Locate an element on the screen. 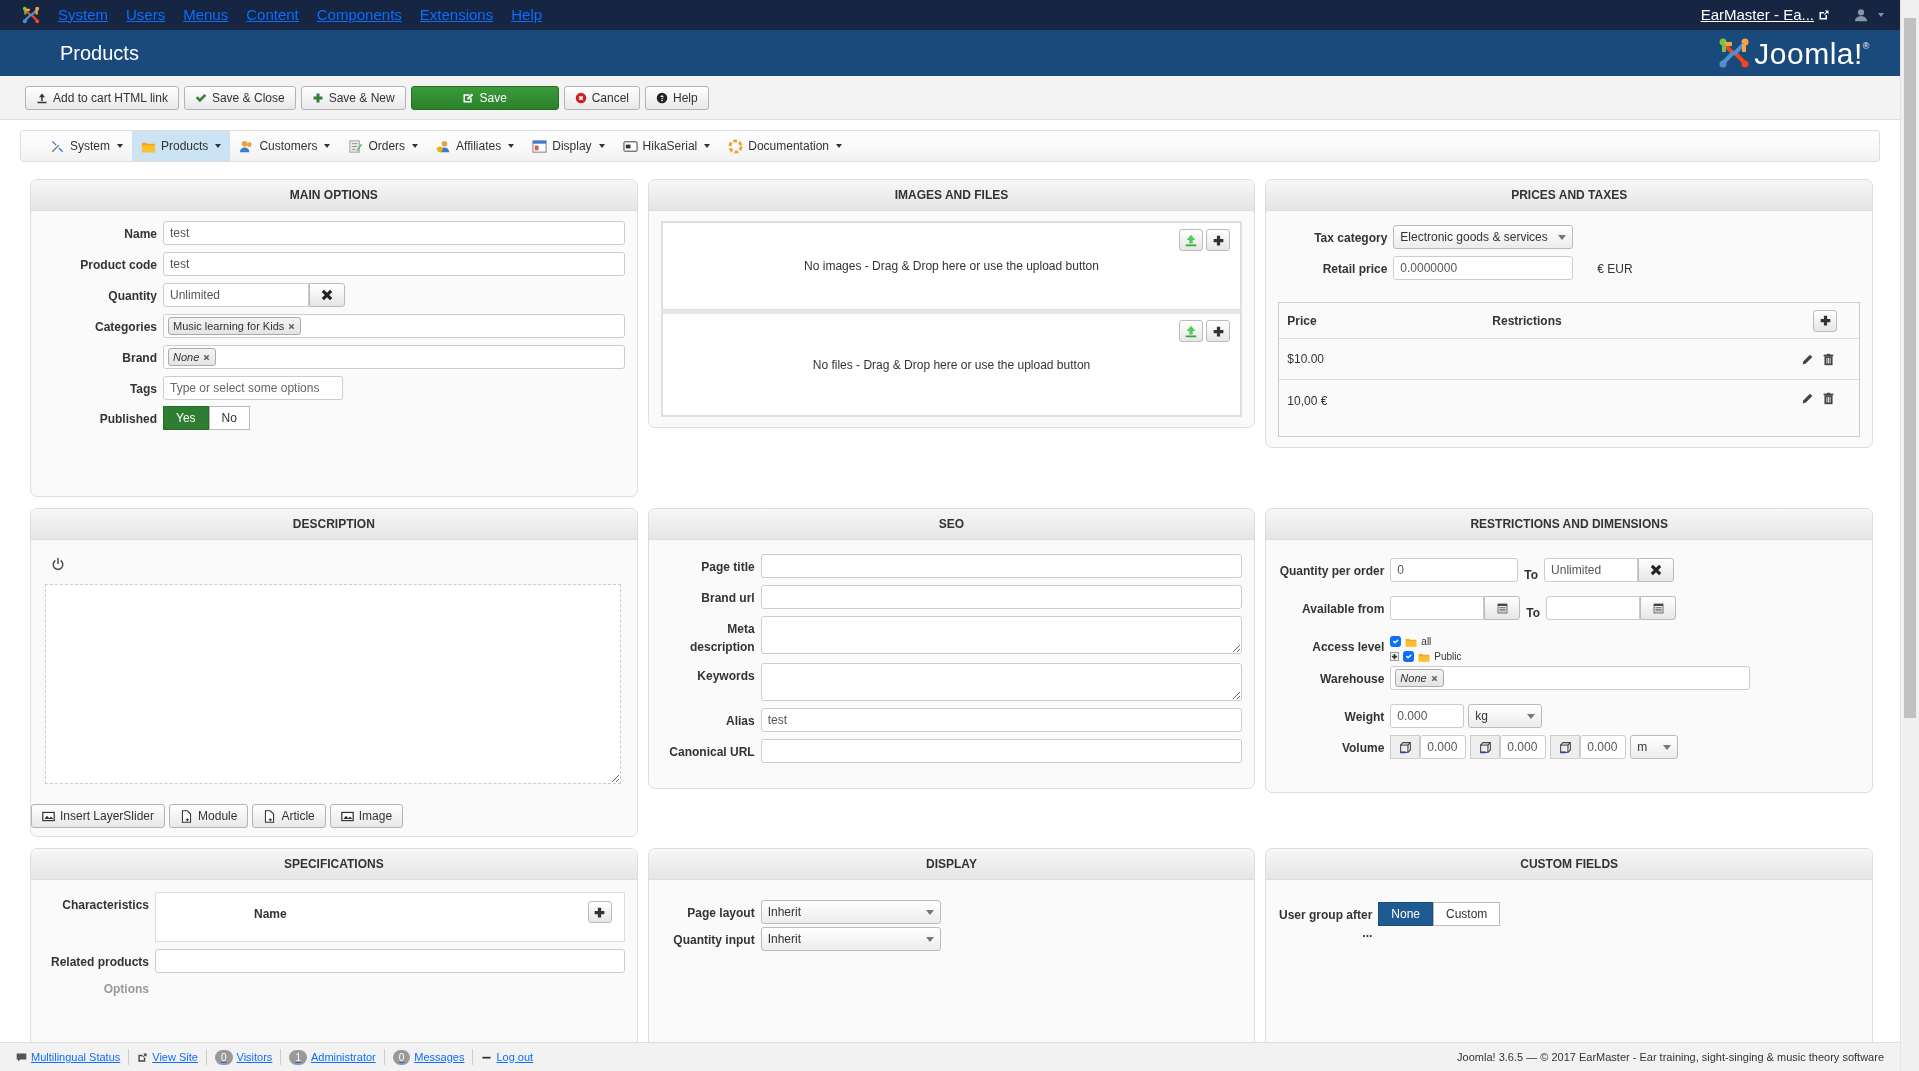 This screenshot has height=1071, width=1919. submenu-item: Display is located at coordinates (568, 146).